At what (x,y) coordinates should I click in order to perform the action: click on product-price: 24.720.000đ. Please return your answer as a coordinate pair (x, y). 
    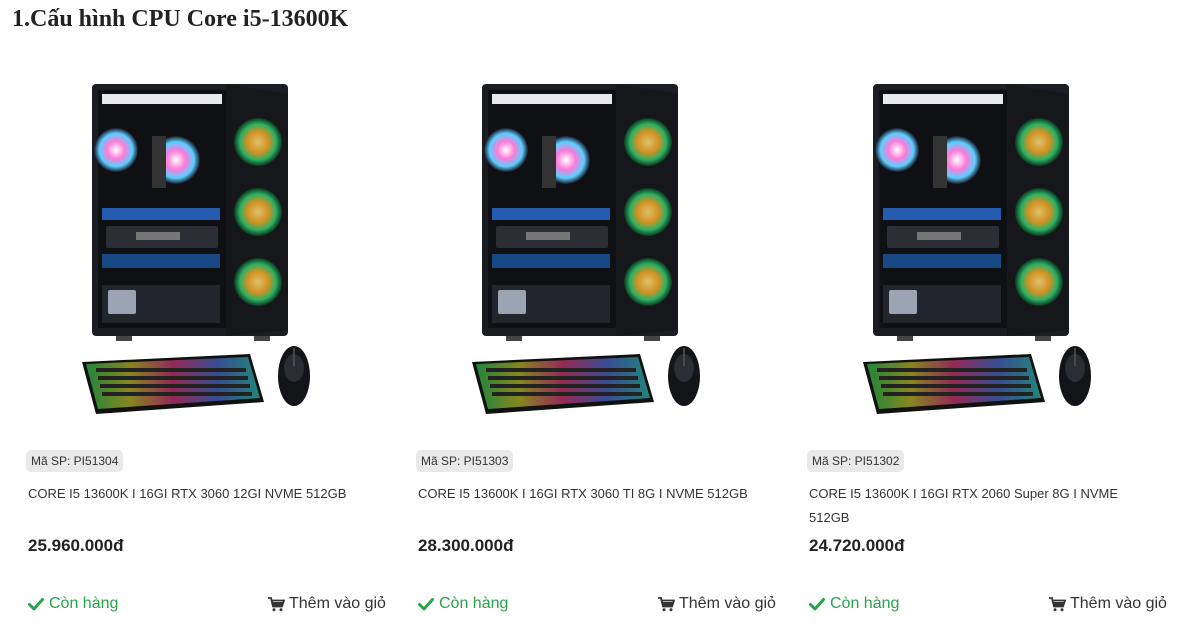
    Looking at the image, I should click on (857, 545).